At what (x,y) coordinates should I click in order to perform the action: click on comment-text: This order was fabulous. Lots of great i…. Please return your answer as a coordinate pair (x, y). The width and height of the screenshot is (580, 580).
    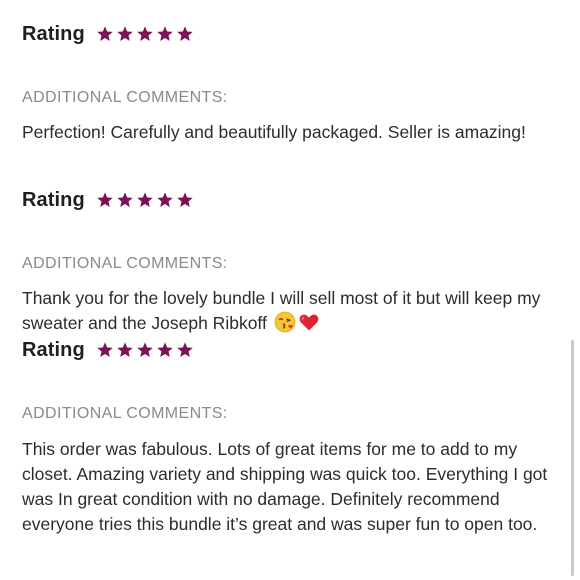
    Looking at the image, I should click on (285, 486).